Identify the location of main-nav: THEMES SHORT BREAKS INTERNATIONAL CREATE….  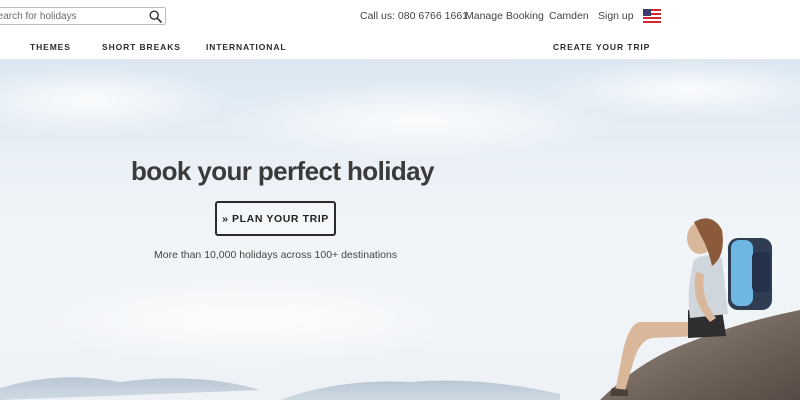
(400, 46).